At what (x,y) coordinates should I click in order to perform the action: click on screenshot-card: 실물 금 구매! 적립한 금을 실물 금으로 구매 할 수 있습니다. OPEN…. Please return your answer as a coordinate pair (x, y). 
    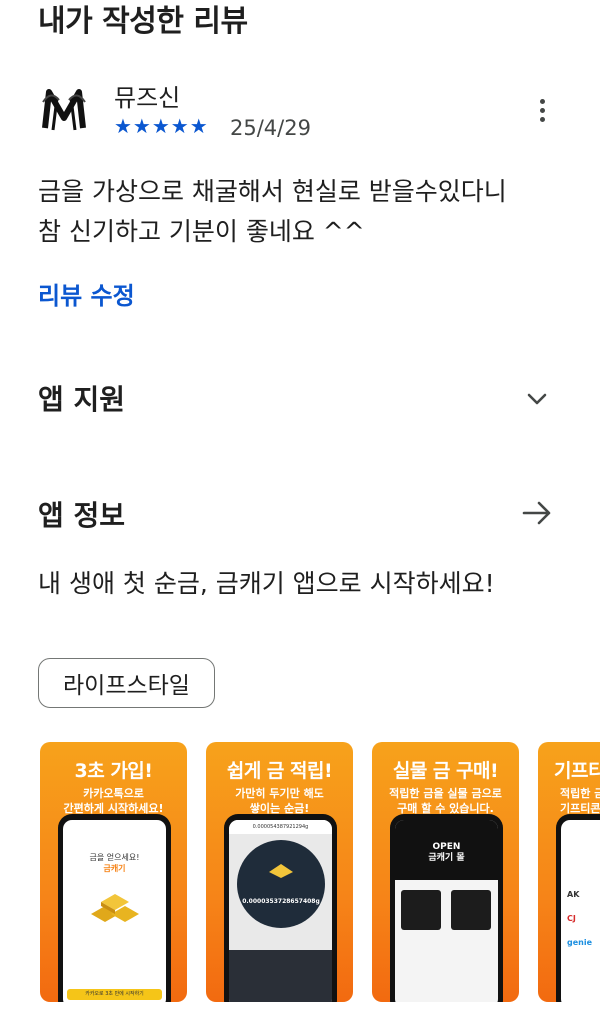
    Looking at the image, I should click on (445, 872).